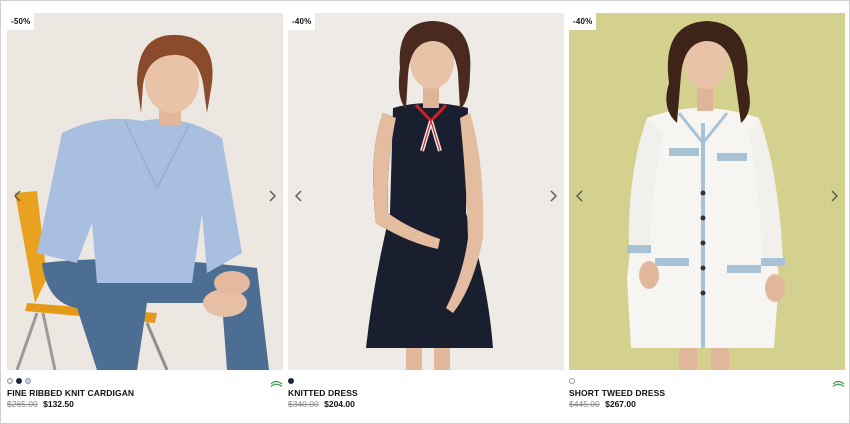  Describe the element at coordinates (40, 404) in the screenshot. I see `product-price: $265.00 $132.50` at that location.